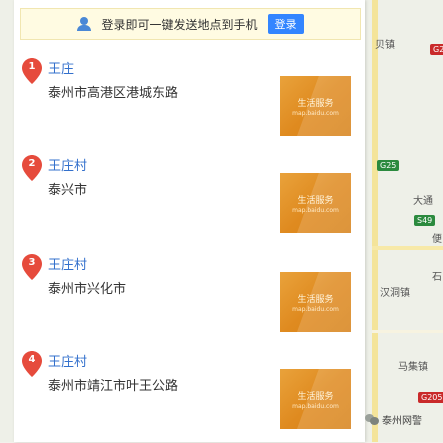  I want to click on result-index: 1, so click(32, 66).